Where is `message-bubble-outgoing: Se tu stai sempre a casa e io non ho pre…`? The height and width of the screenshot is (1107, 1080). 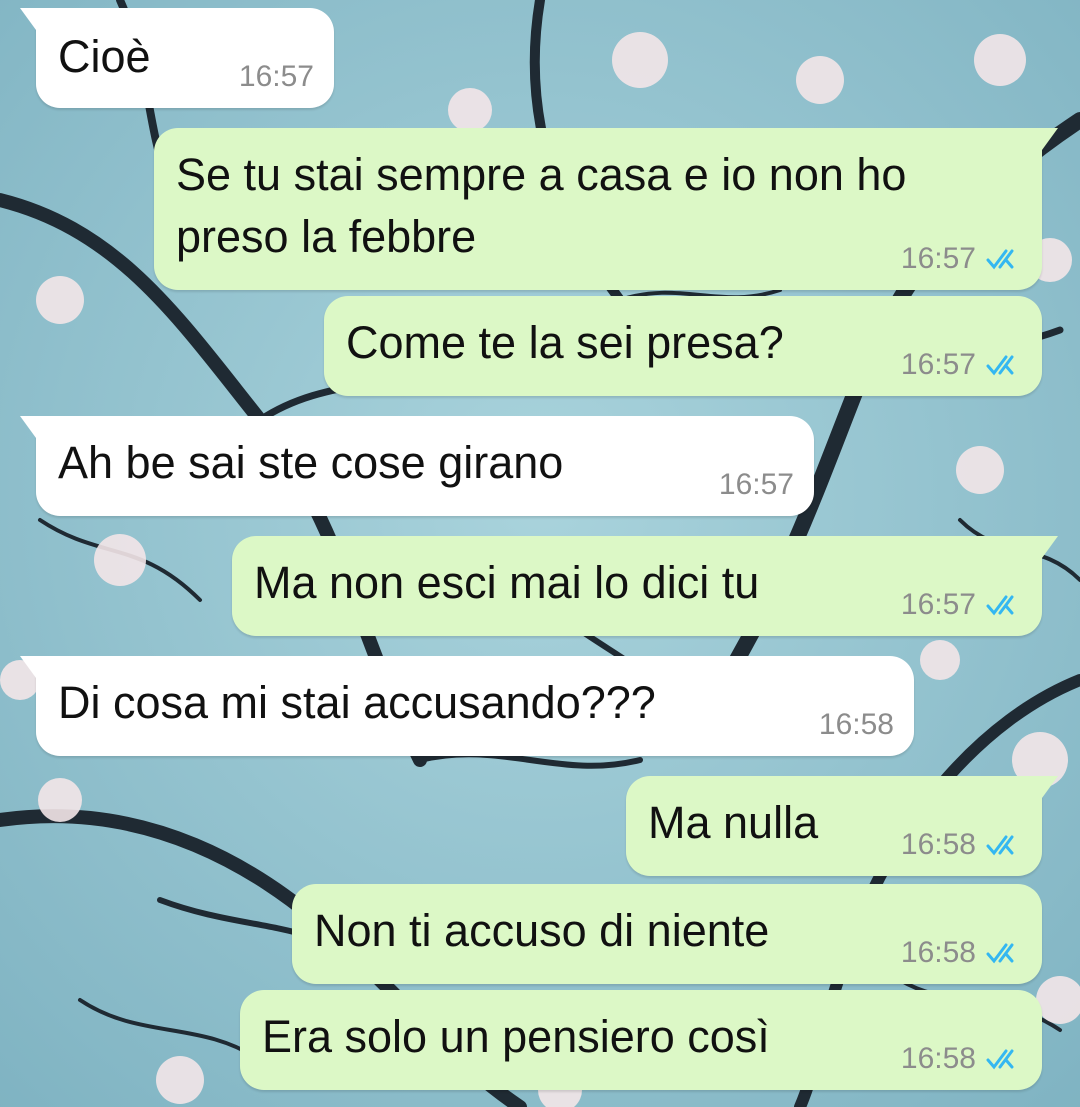
message-bubble-outgoing: Se tu stai sempre a casa e io non ho pre… is located at coordinates (606, 209).